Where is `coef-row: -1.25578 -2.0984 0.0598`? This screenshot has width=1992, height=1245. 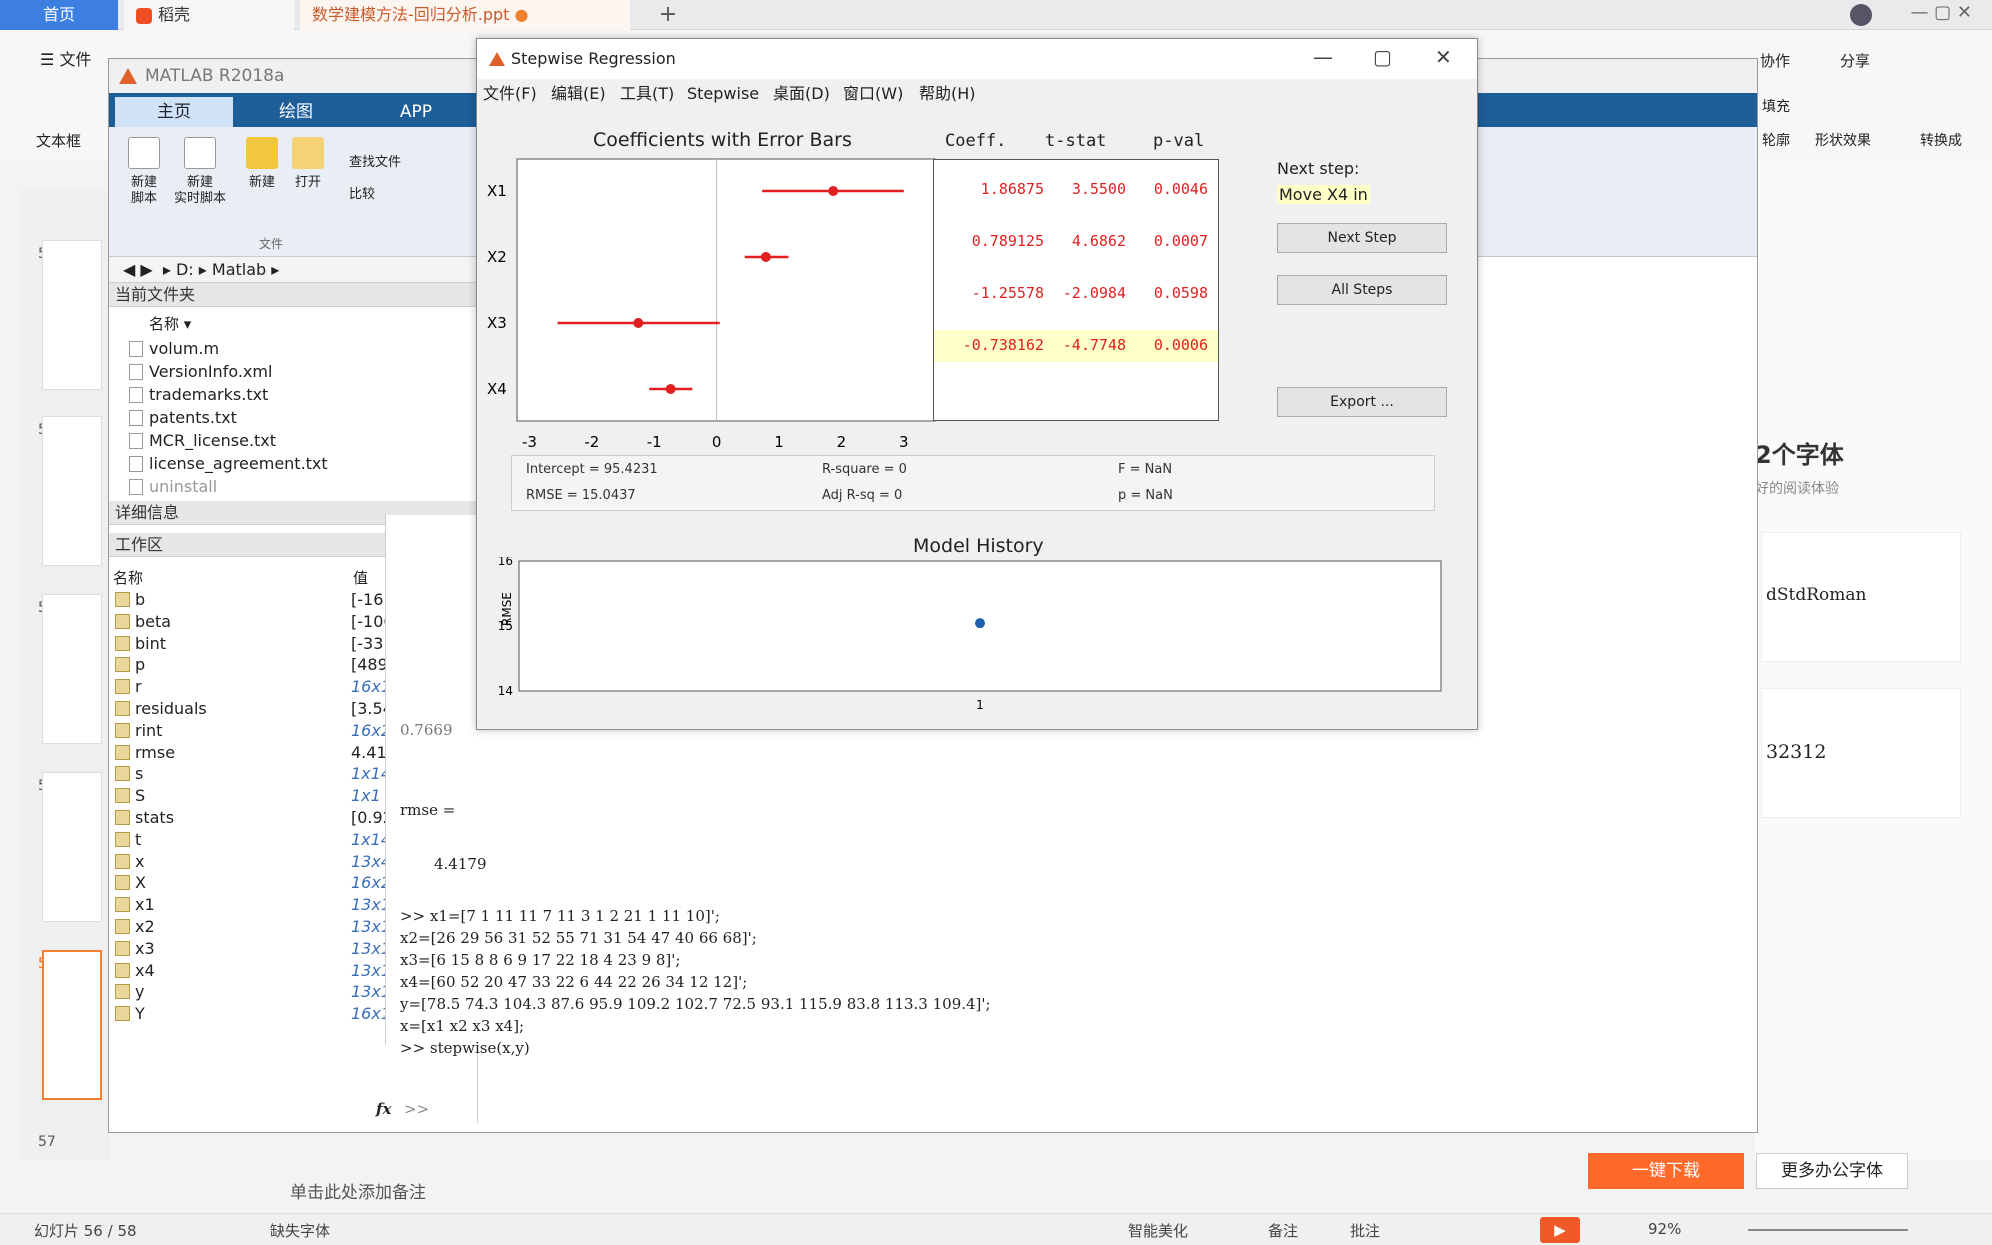
coef-row: -1.25578 -2.0984 0.0598 is located at coordinates (1076, 294).